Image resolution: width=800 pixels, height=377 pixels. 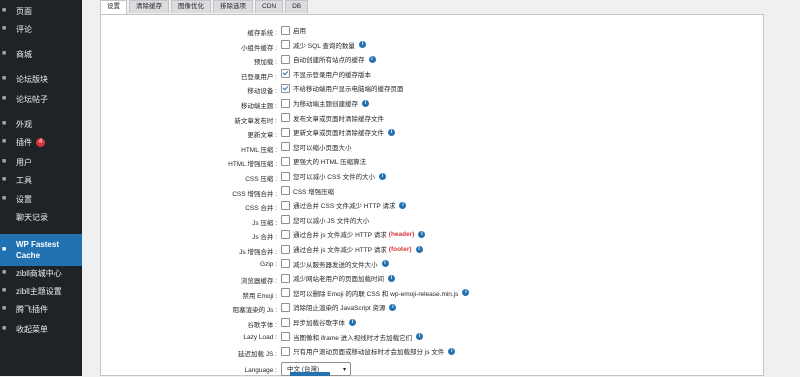 I want to click on tab-4: CDN, so click(x=269, y=6).